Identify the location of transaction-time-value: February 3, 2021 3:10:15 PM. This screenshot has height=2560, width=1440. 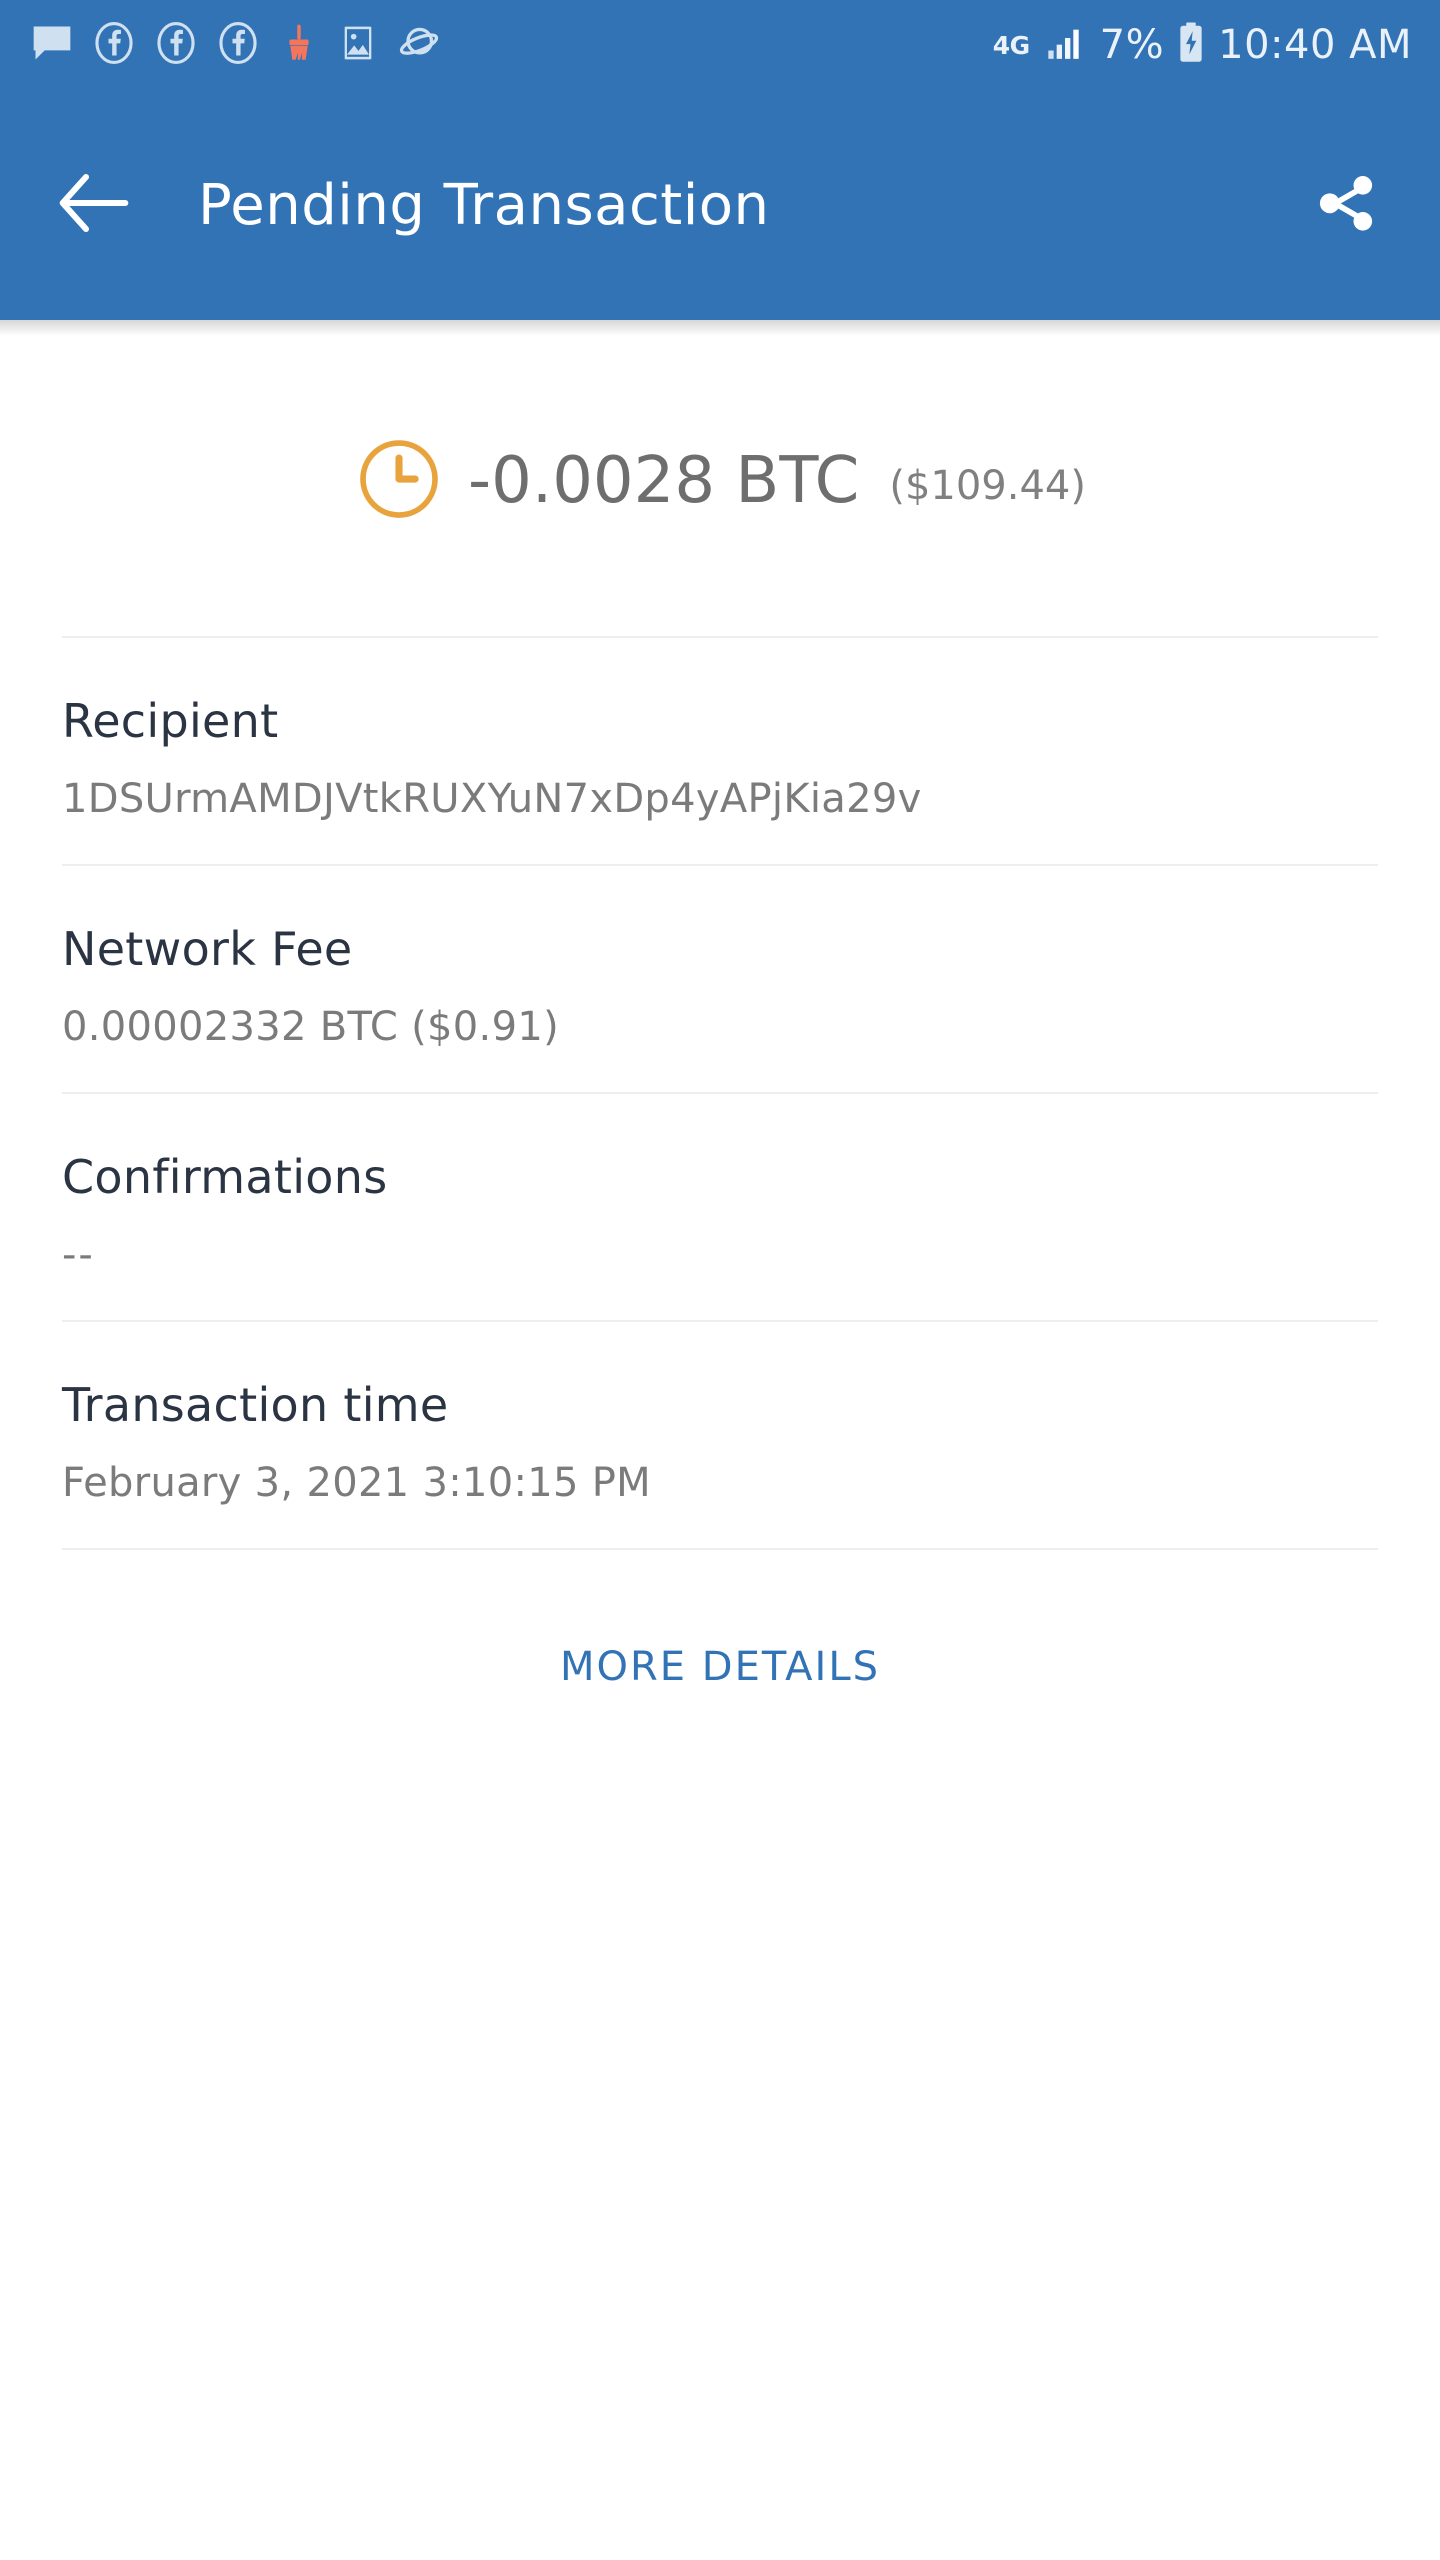
(356, 1483).